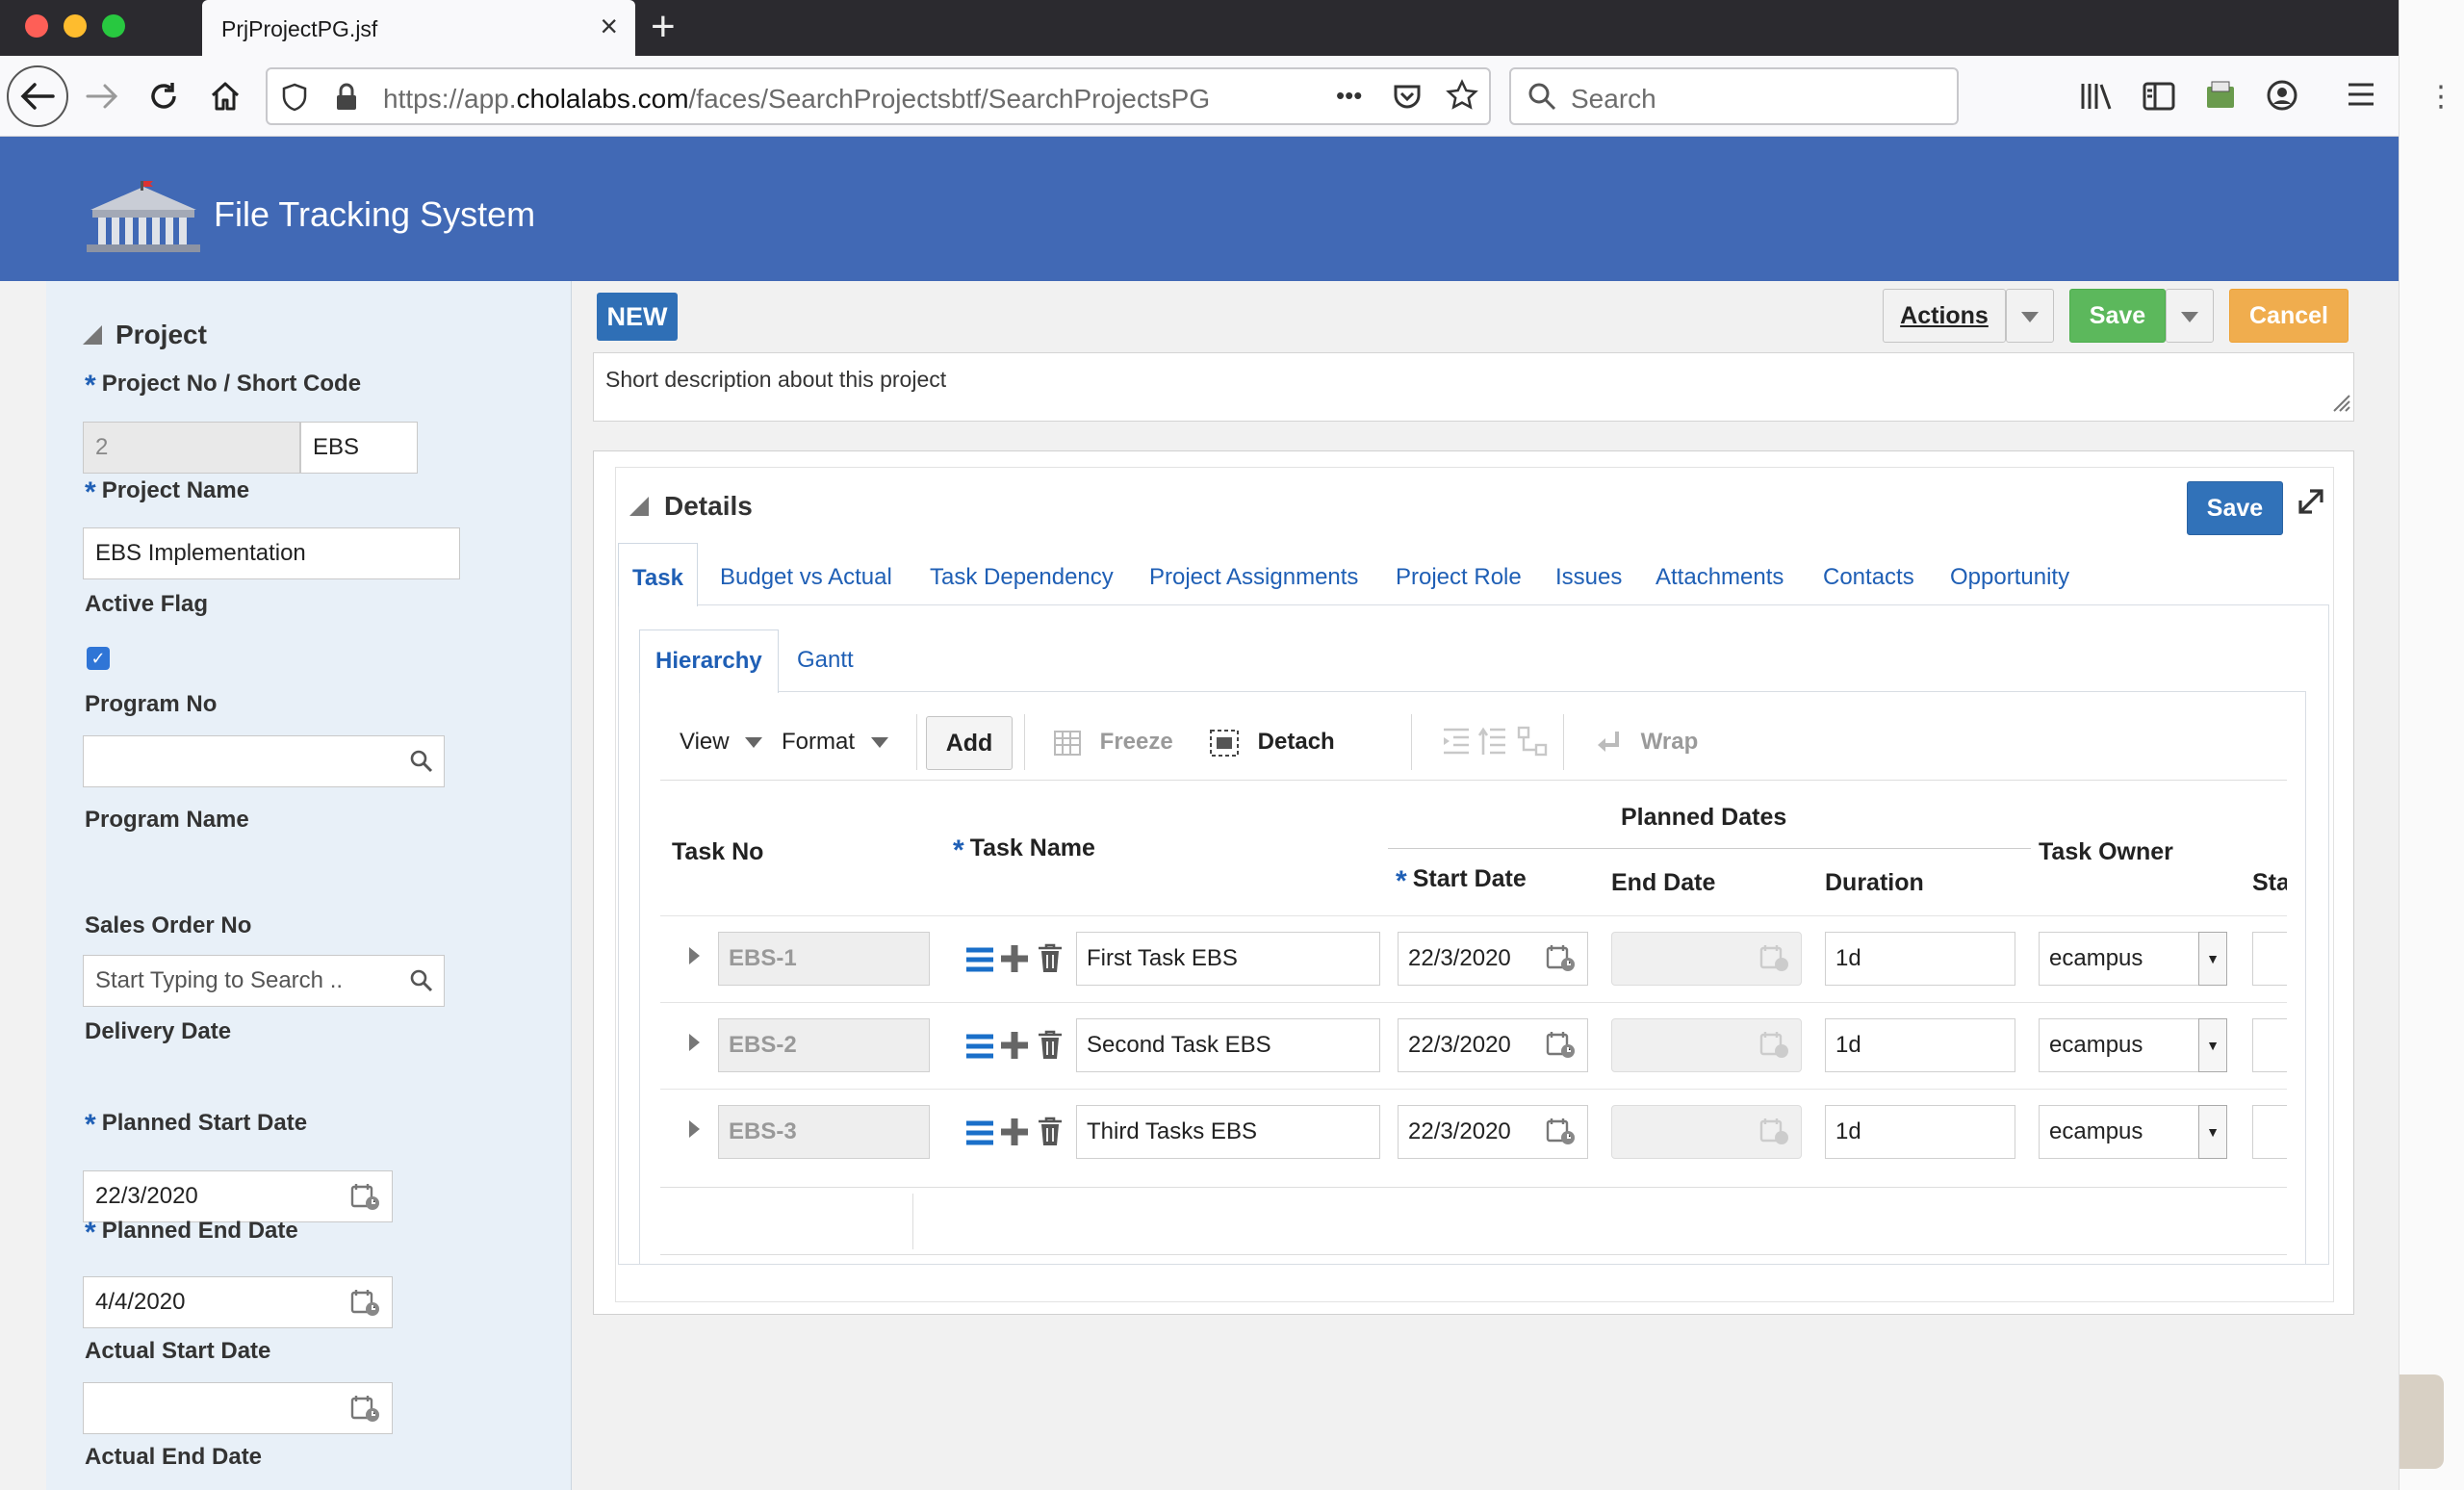  Describe the element at coordinates (1024, 851) in the screenshot. I see `column-header-task-name: * Task Name` at that location.